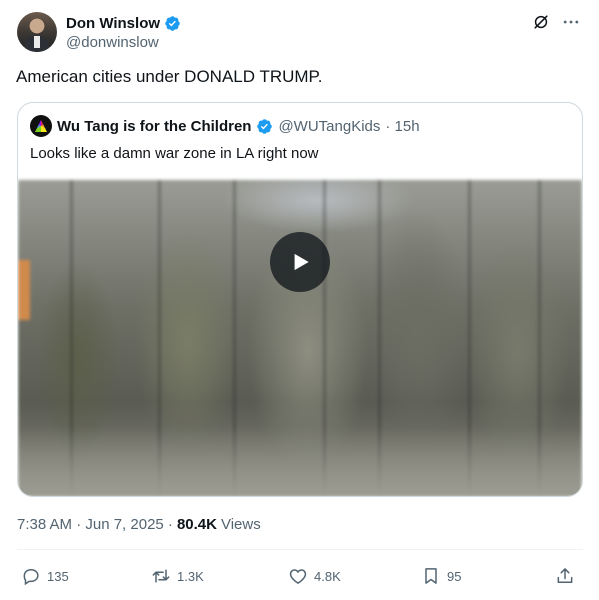 The width and height of the screenshot is (599, 600). I want to click on views-label: Views, so click(240, 524).